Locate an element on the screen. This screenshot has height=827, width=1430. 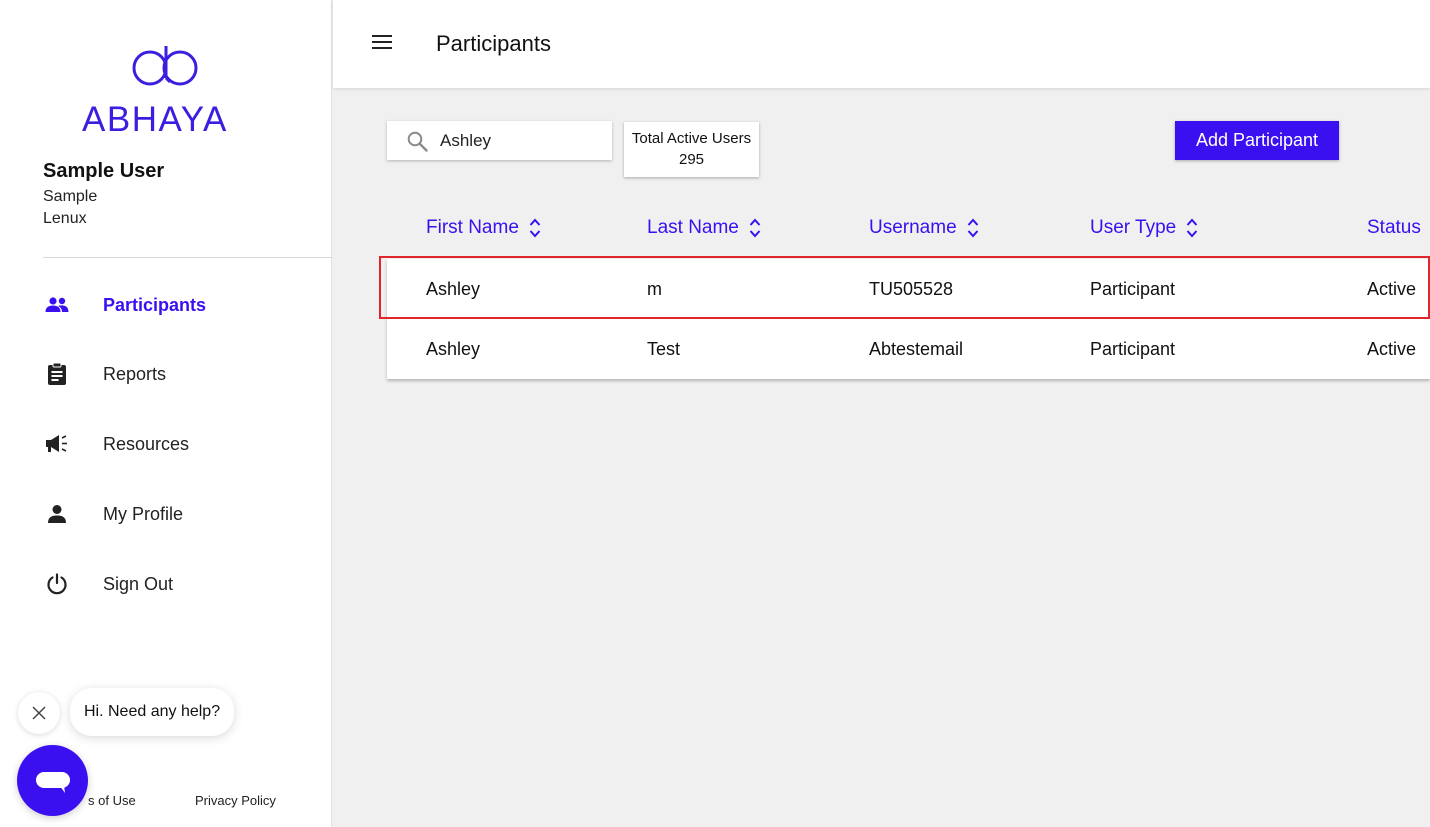
hamburger-menu-icon is located at coordinates (382, 42).